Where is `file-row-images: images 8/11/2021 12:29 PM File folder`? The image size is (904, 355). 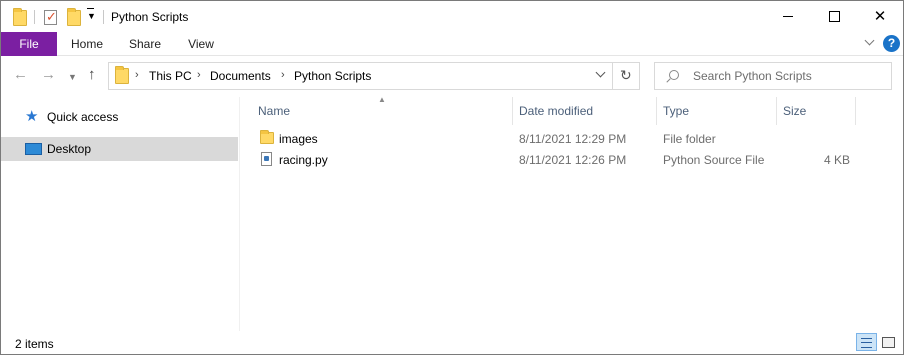 file-row-images: images 8/11/2021 12:29 PM File folder is located at coordinates (564, 139).